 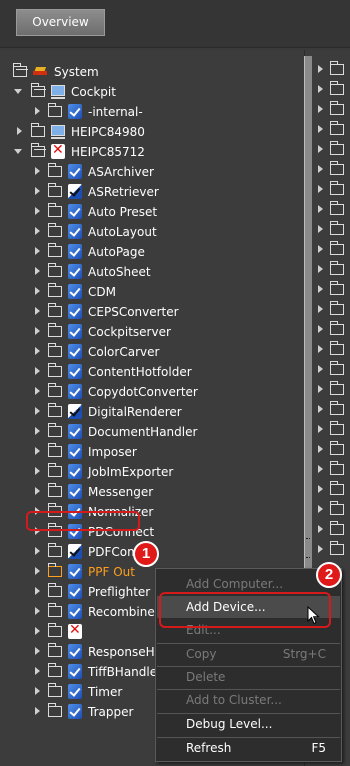 I want to click on tree-row-child: JobImExporter, so click(x=152, y=472).